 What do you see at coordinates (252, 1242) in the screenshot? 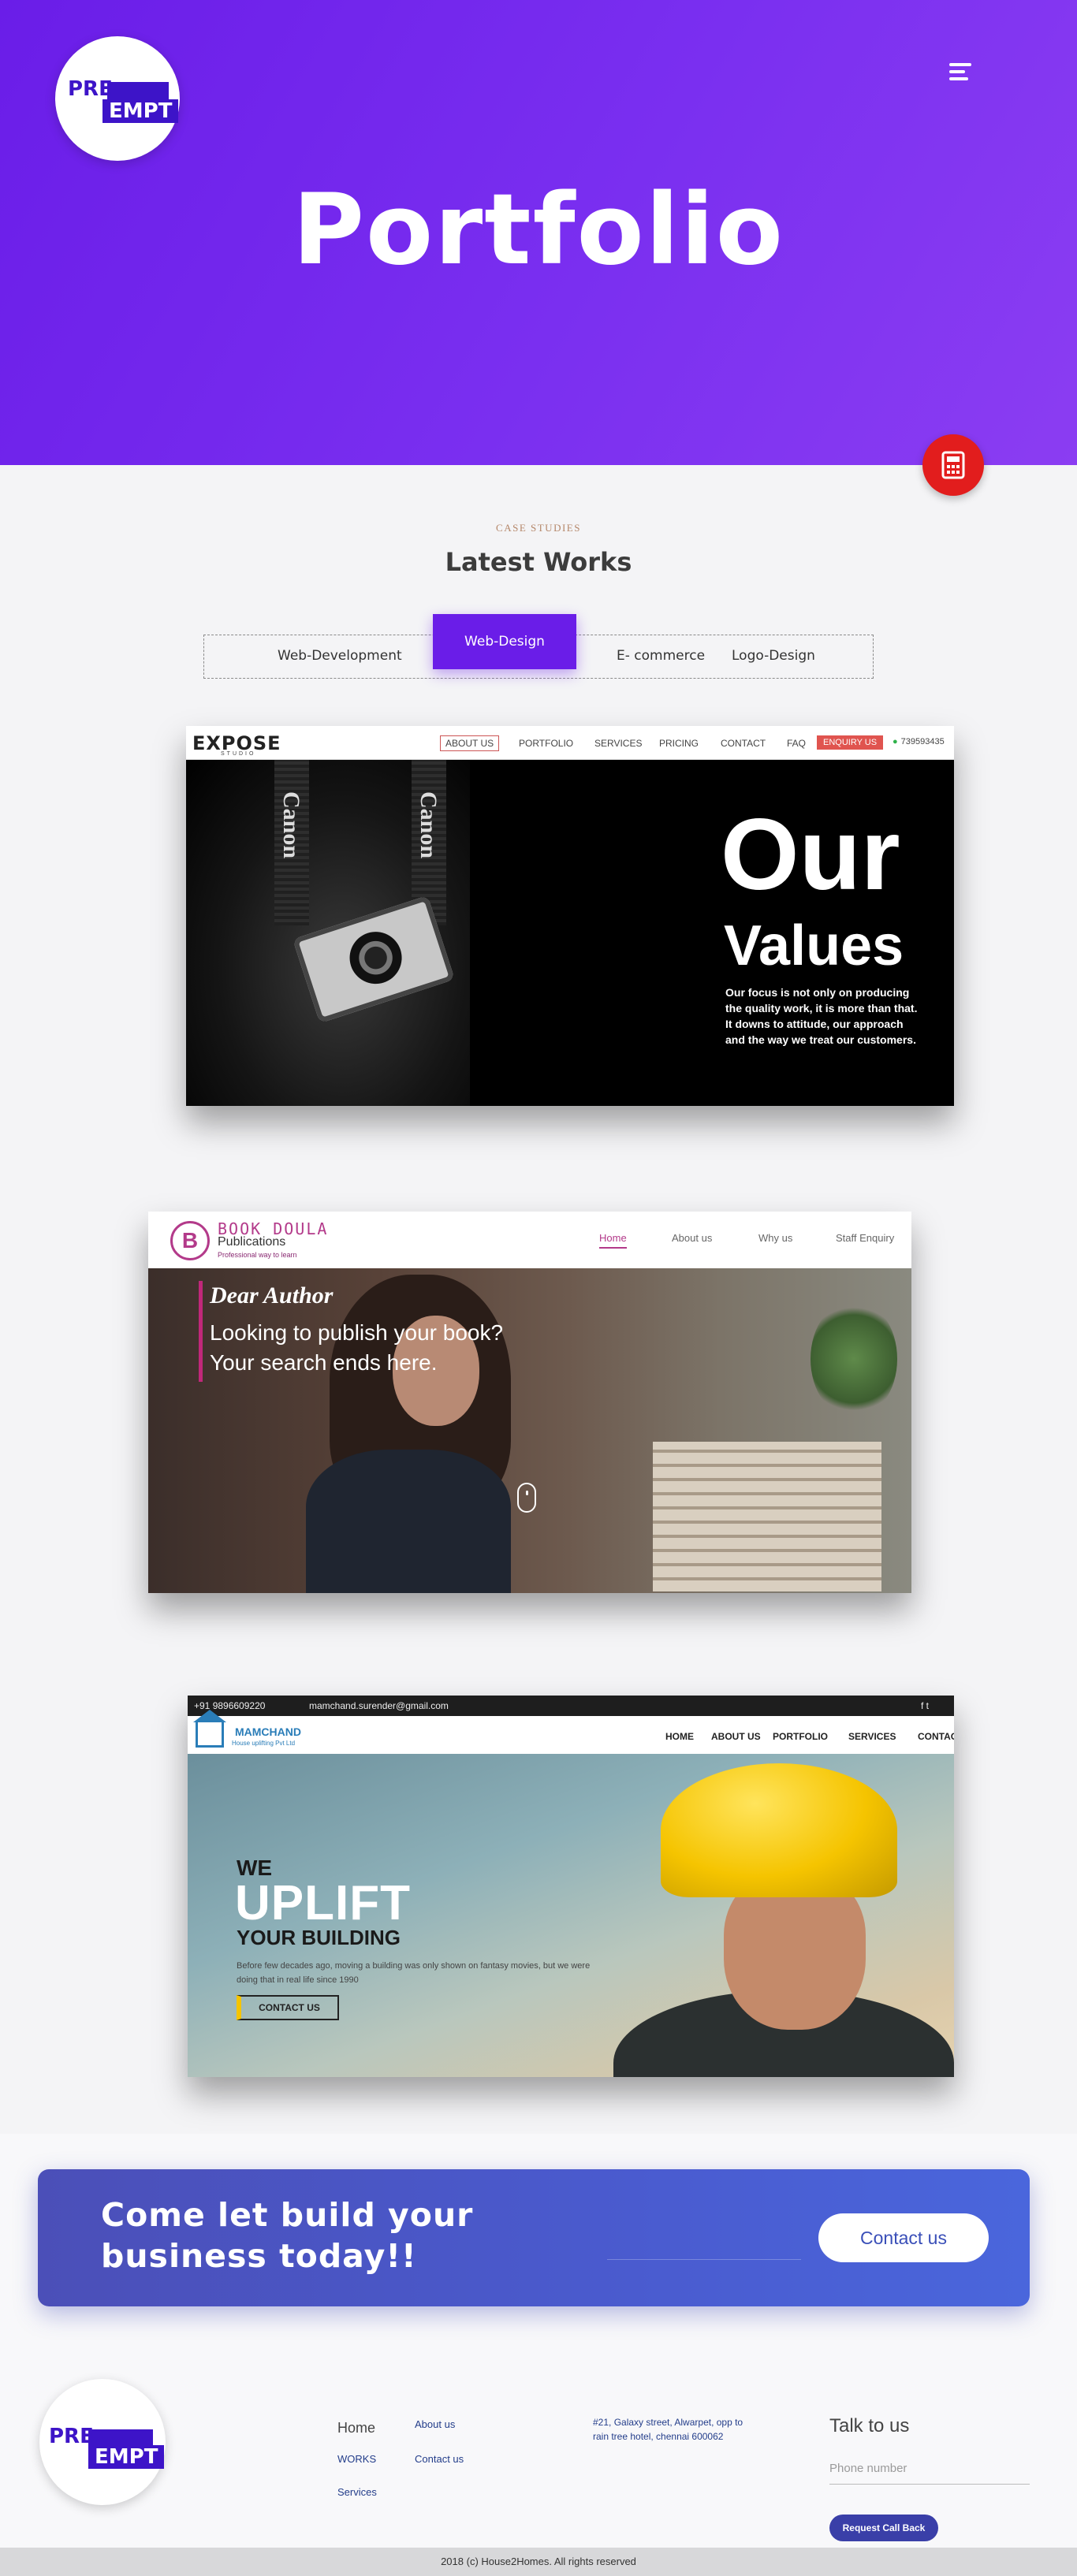
I see `site-logo-sub: Publications` at bounding box center [252, 1242].